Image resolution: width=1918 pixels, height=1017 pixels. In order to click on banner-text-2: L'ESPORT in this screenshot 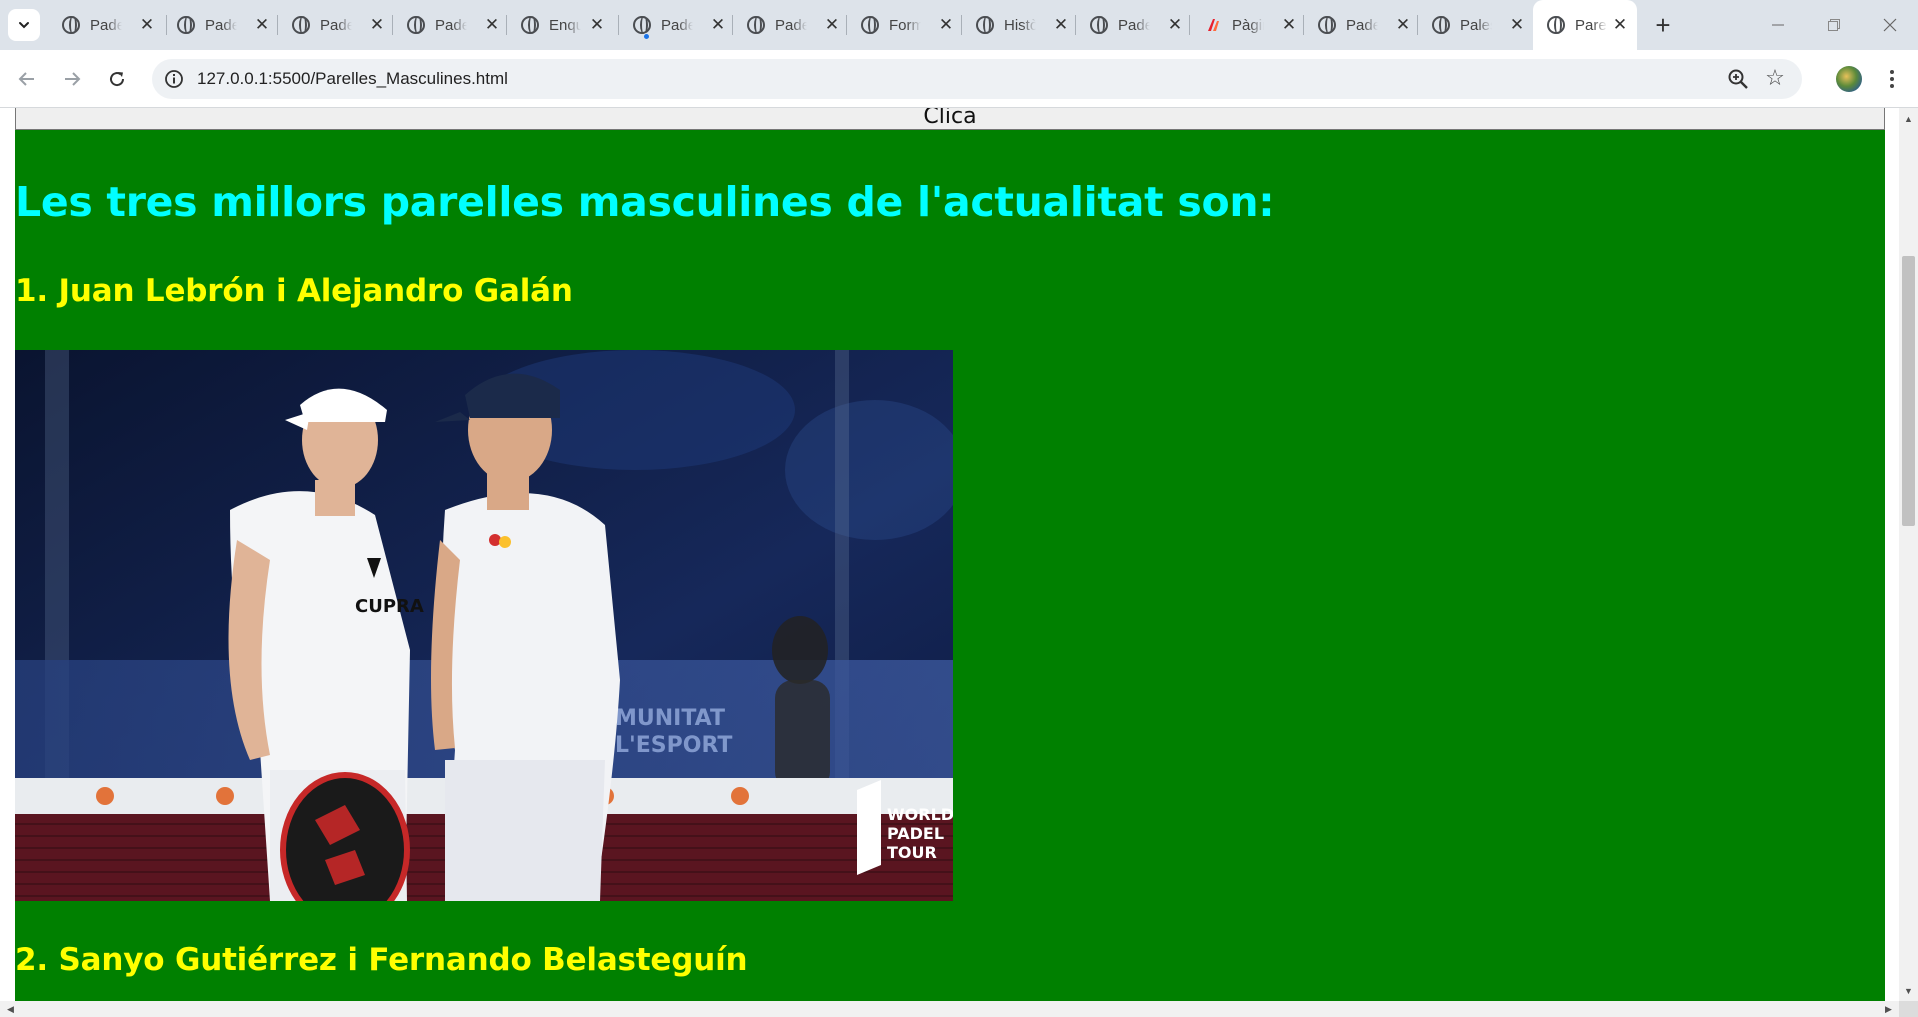, I will do `click(673, 745)`.